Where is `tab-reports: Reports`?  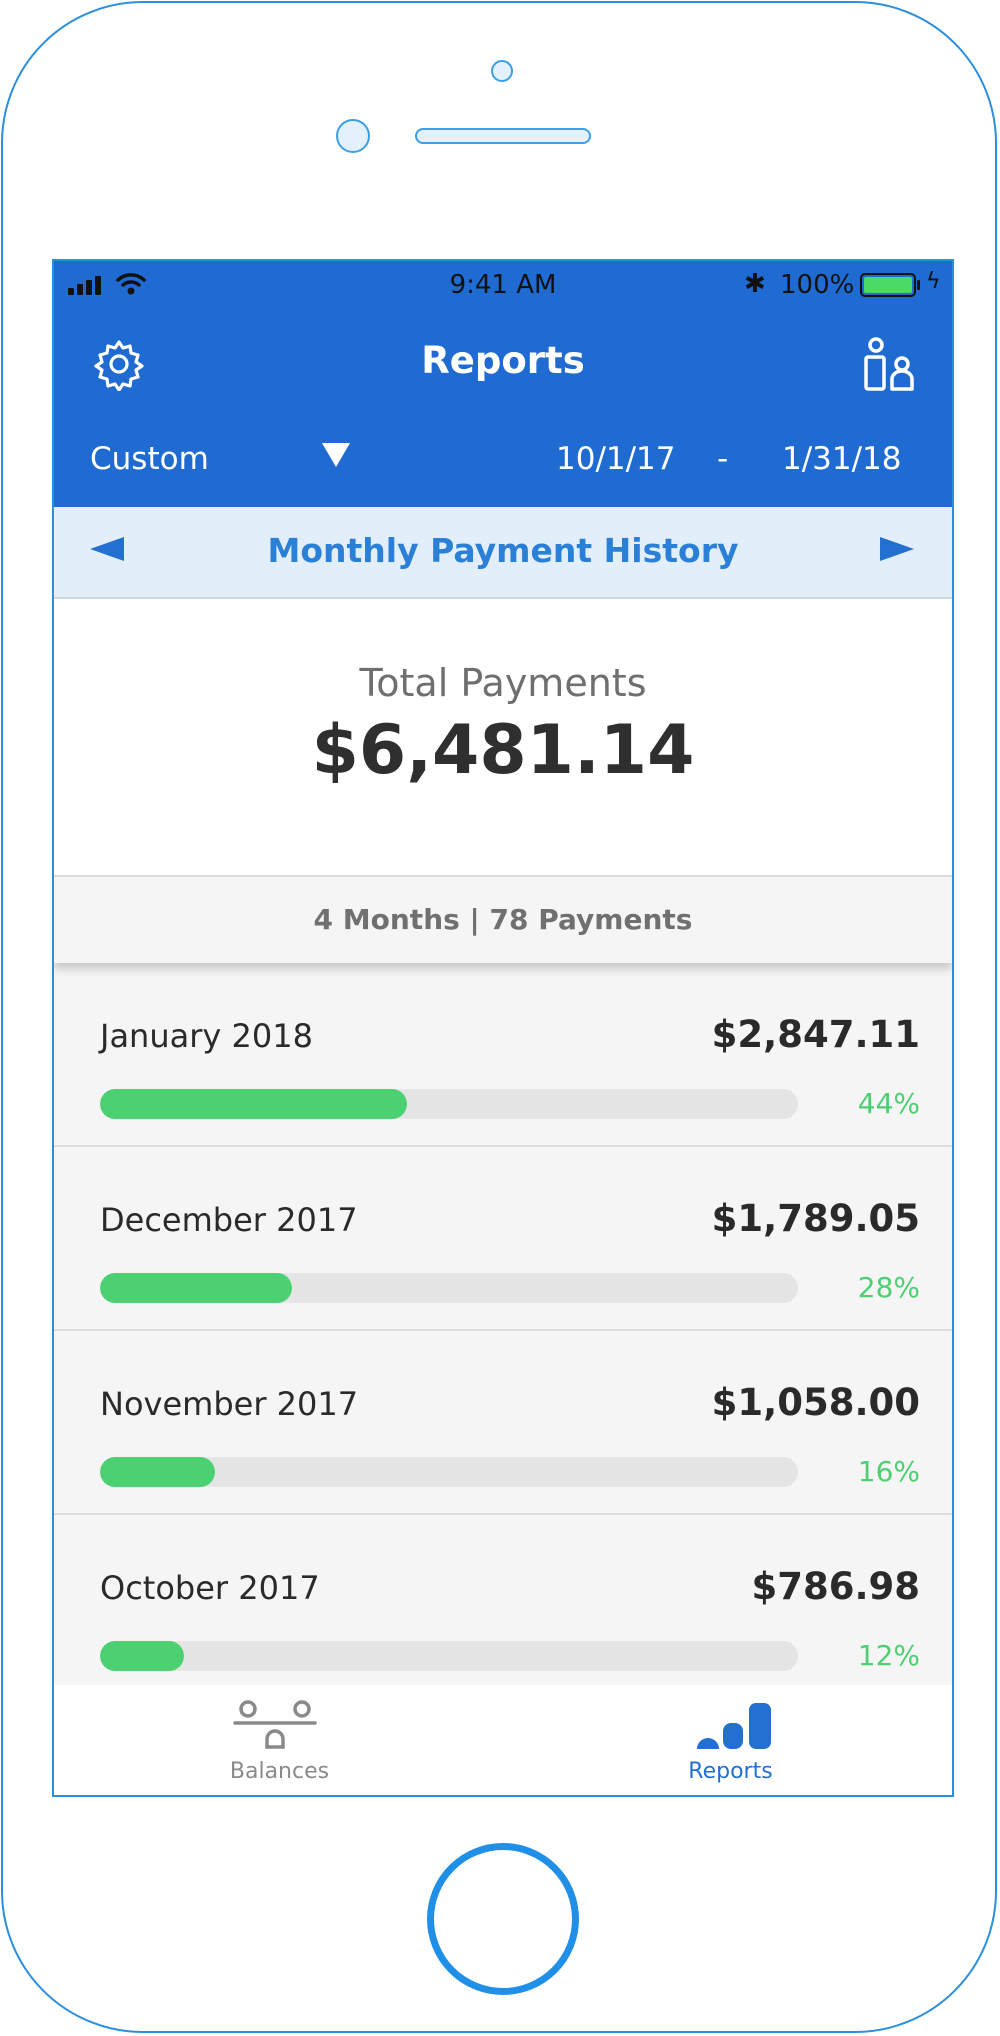 tab-reports: Reports is located at coordinates (728, 1740).